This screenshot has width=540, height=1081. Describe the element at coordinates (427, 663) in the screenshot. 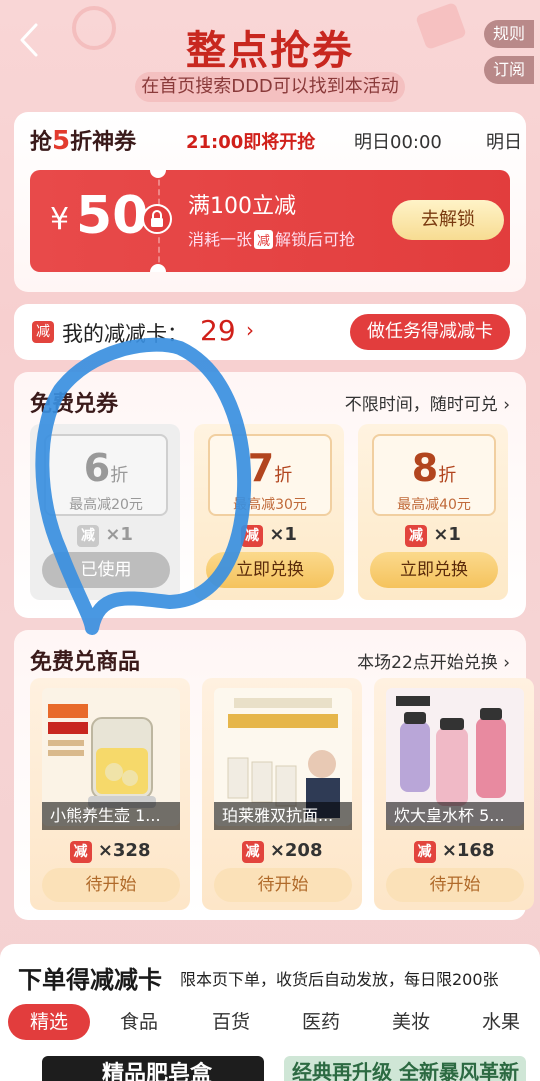

I see `link-text: 本场22点开始兑换` at that location.